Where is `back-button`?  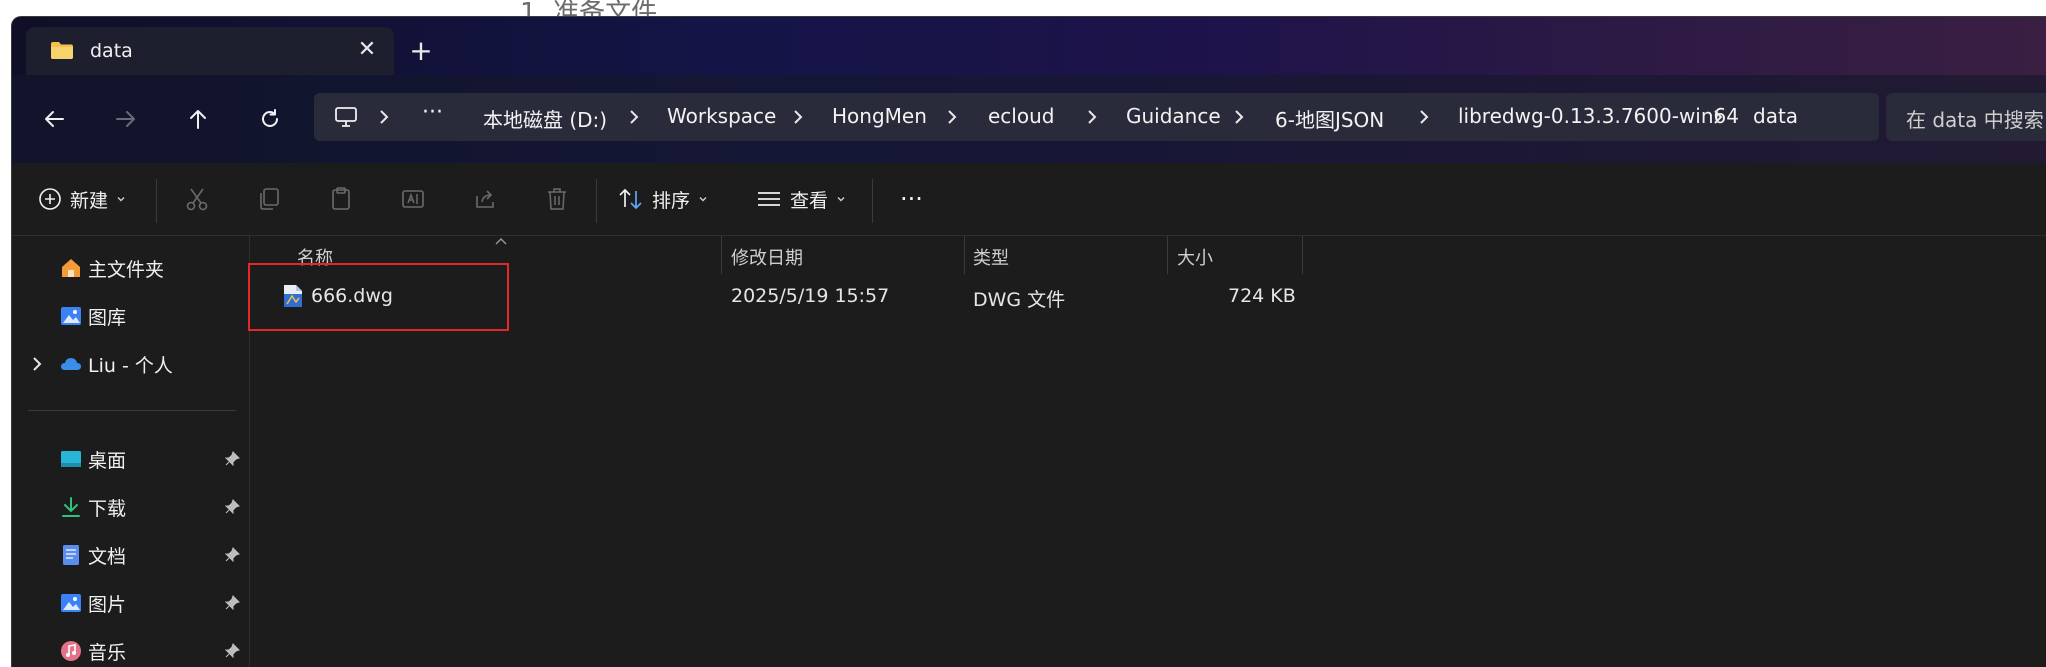
back-button is located at coordinates (54, 119).